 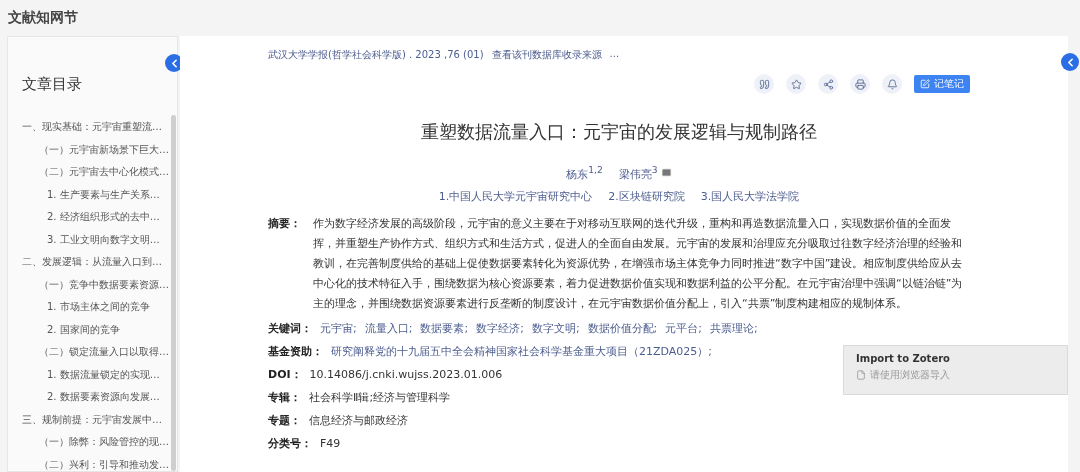 I want to click on author-link: 杨东$^{1,2}$, so click(x=584, y=173).